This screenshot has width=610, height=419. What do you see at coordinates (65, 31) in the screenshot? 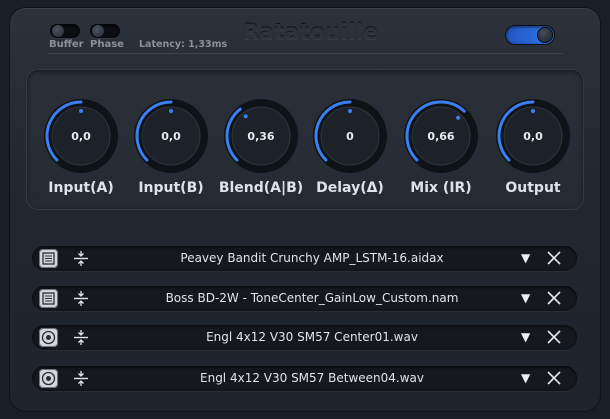
I see `buffer-toggle` at bounding box center [65, 31].